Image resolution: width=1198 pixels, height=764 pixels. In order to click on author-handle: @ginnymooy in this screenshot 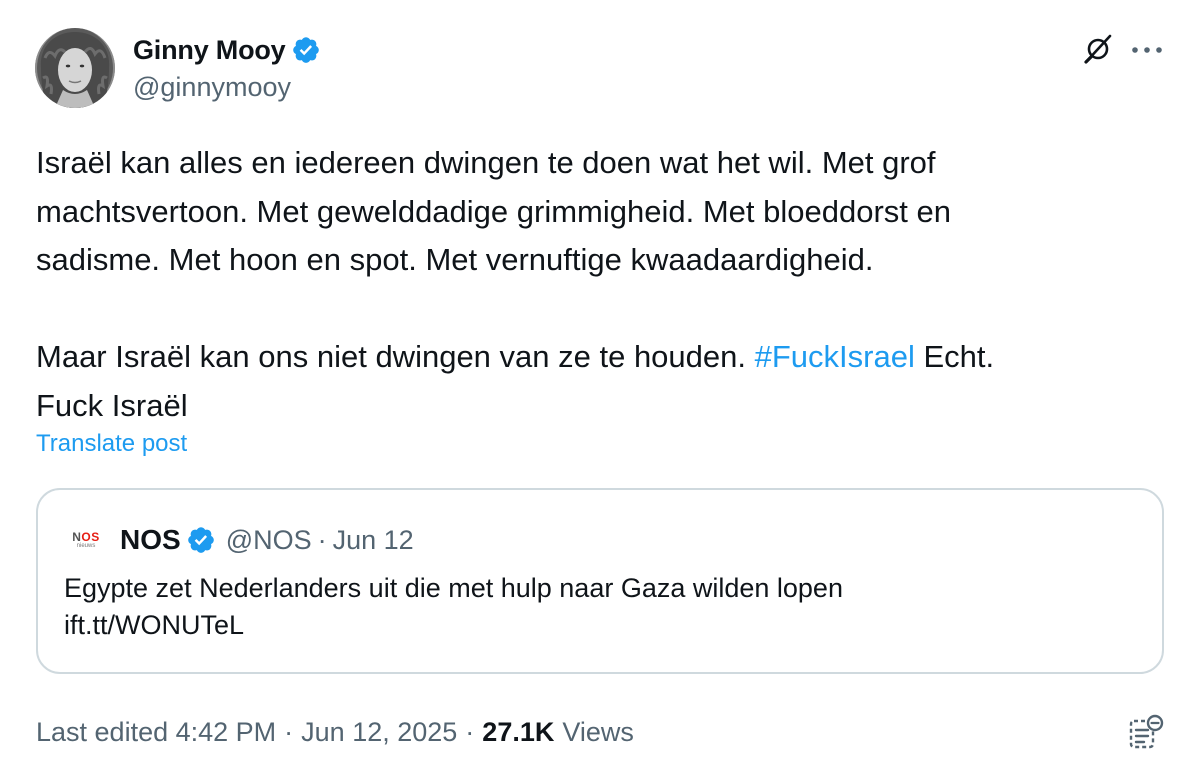, I will do `click(212, 87)`.